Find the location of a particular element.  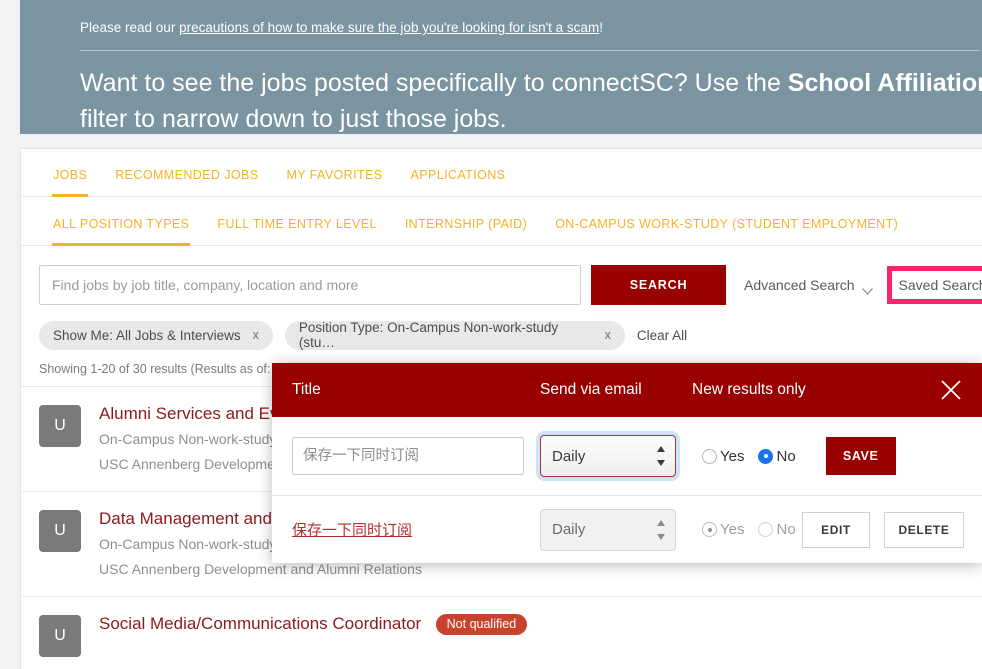

saved-searches-label: Saved Searches is located at coordinates (940, 285).